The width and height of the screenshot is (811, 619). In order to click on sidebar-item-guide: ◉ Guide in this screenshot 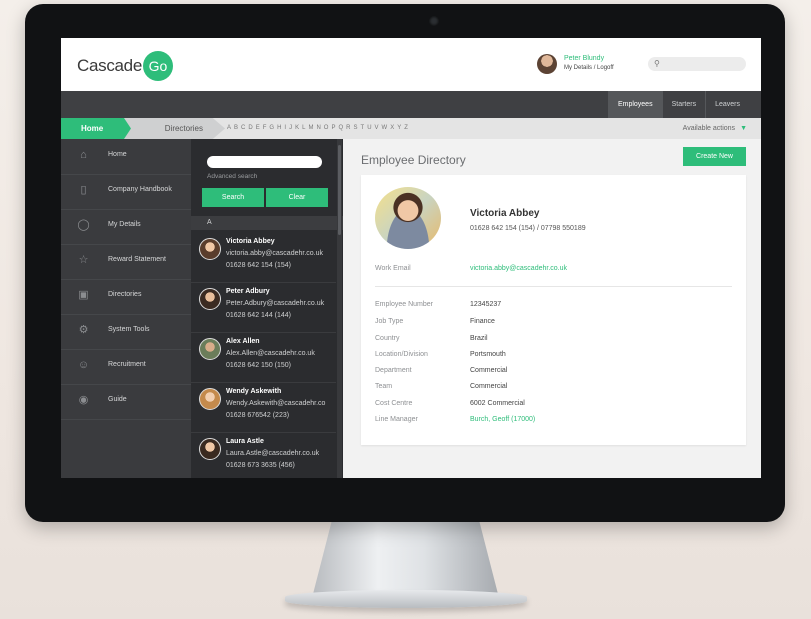, I will do `click(126, 402)`.